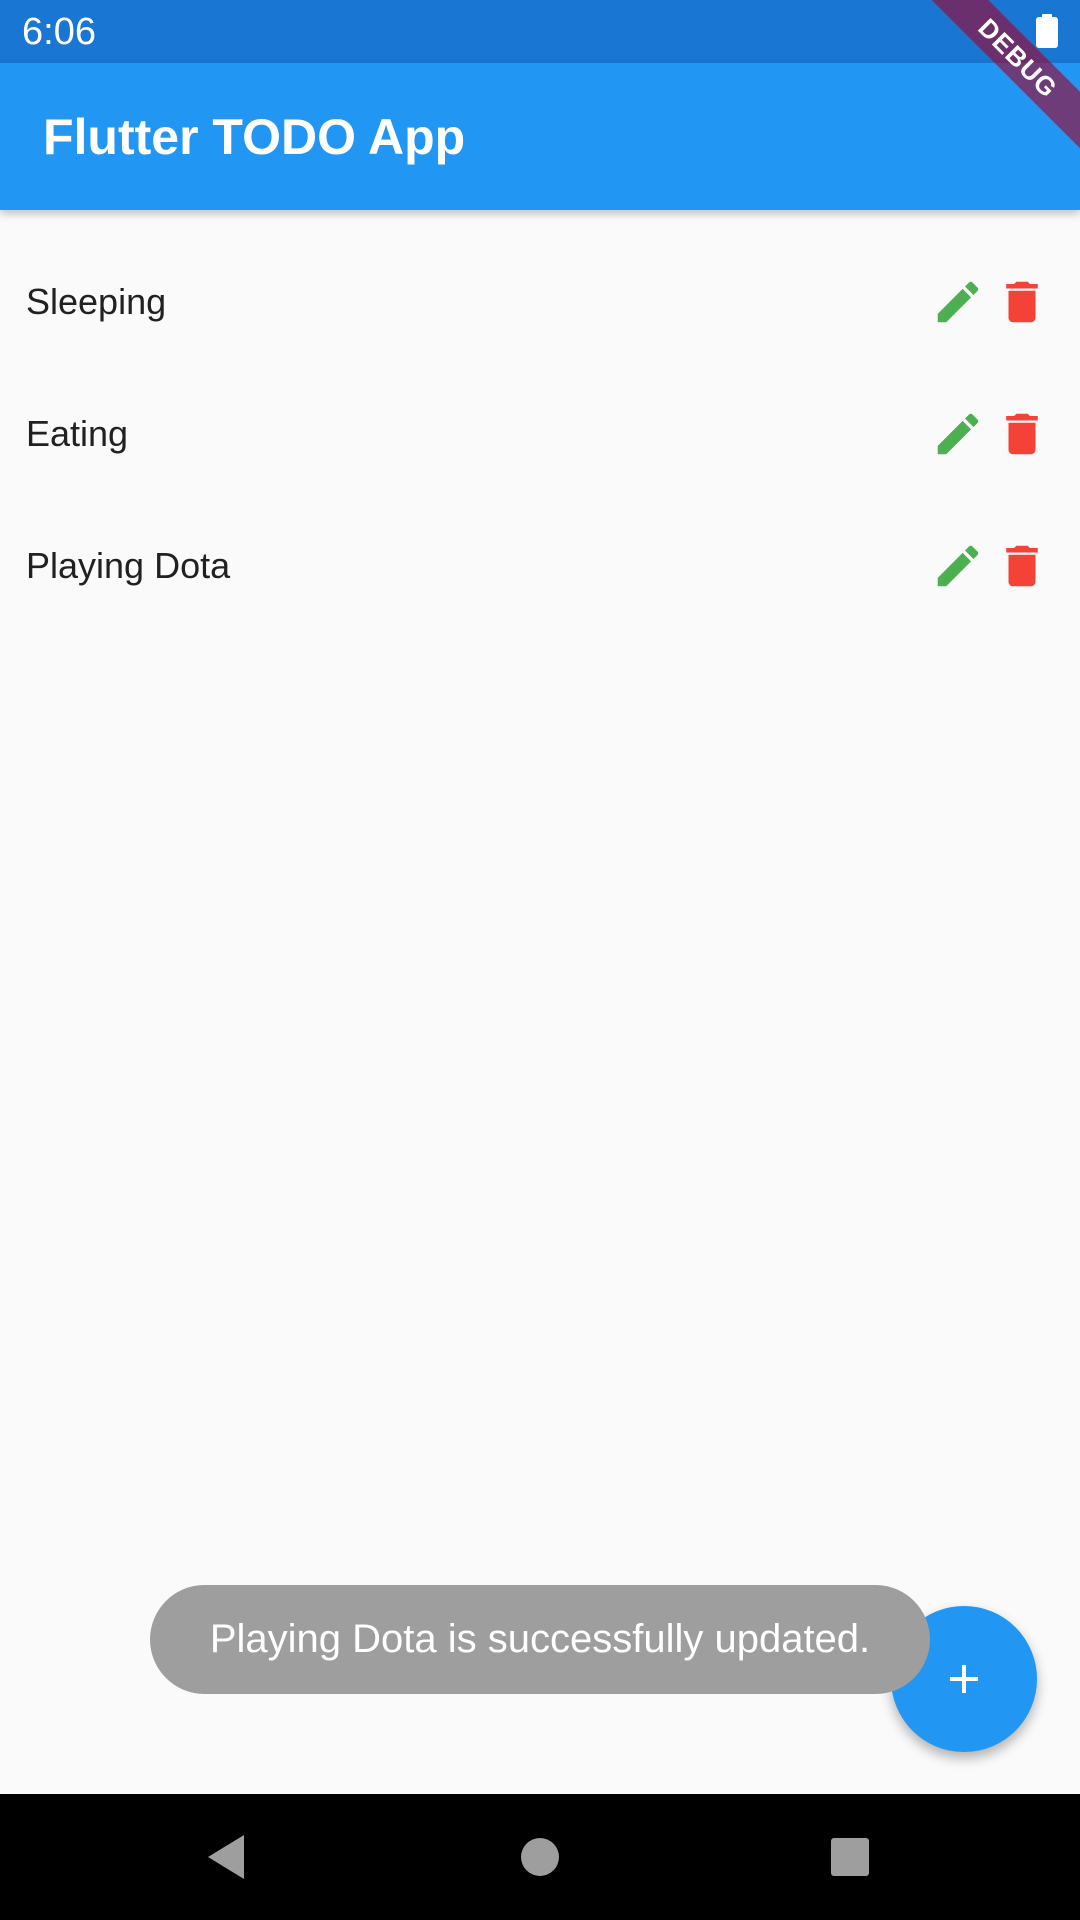 This screenshot has height=1920, width=1080. Describe the element at coordinates (254, 137) in the screenshot. I see `app-title: Flutter TODO App` at that location.